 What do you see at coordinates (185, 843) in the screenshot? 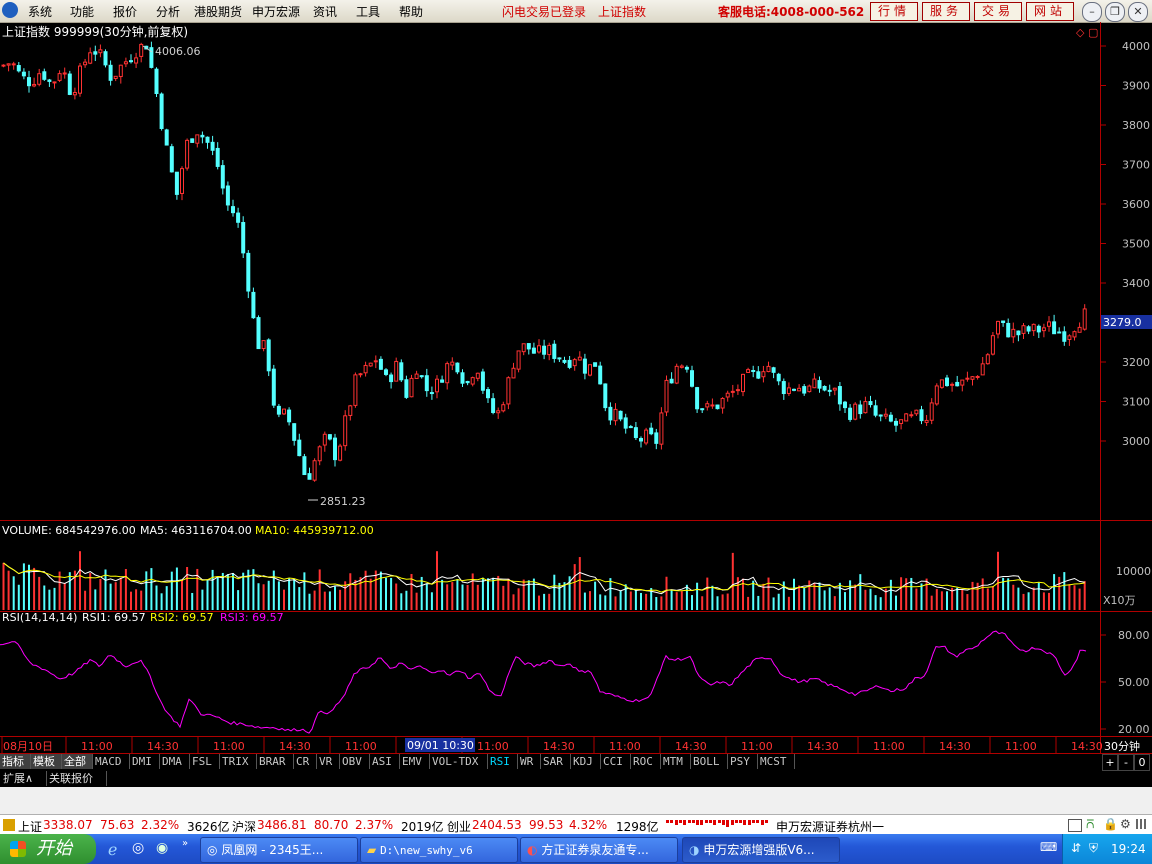
I see `quicklaunch-more-icon: »` at bounding box center [185, 843].